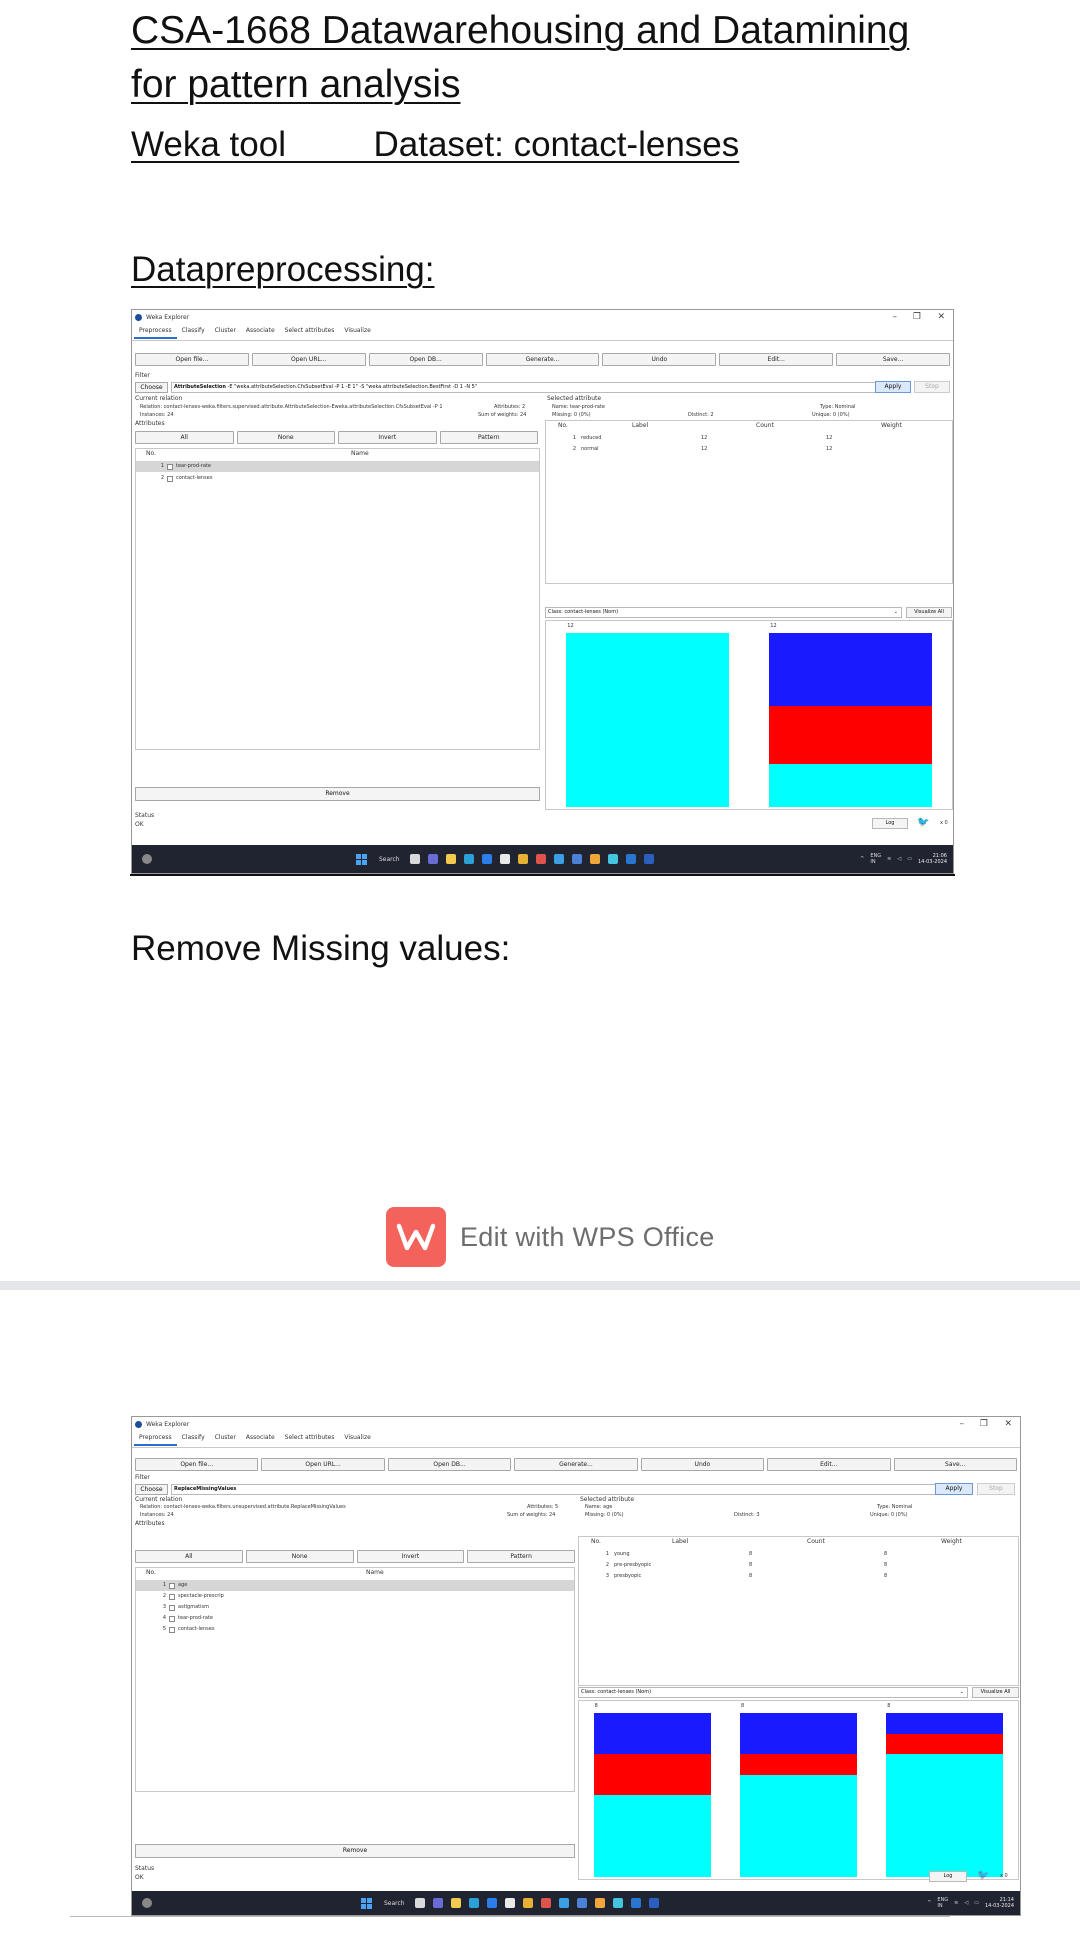 The image size is (1080, 1939). Describe the element at coordinates (773, 1692) in the screenshot. I see `class-dropdown: Class: contact-lenses (Nom) ⌄` at that location.